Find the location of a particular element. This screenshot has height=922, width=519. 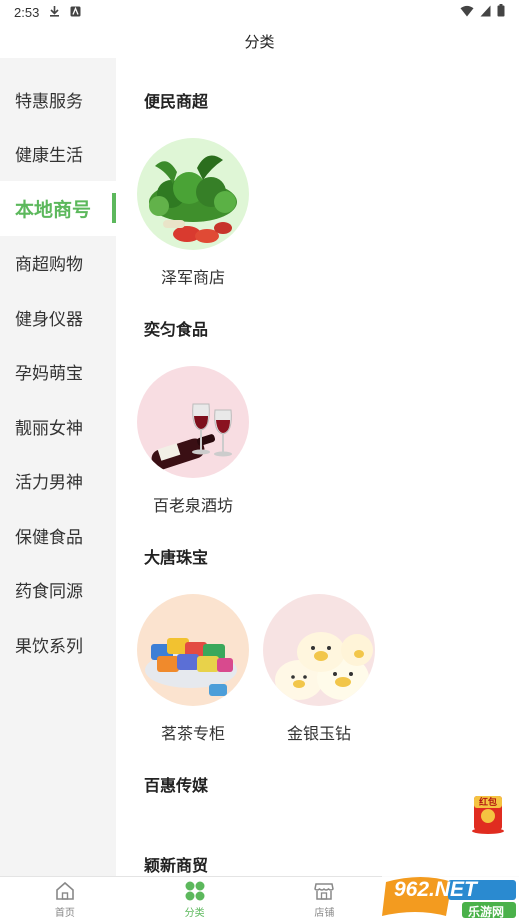

battery-icon is located at coordinates (501, 12).